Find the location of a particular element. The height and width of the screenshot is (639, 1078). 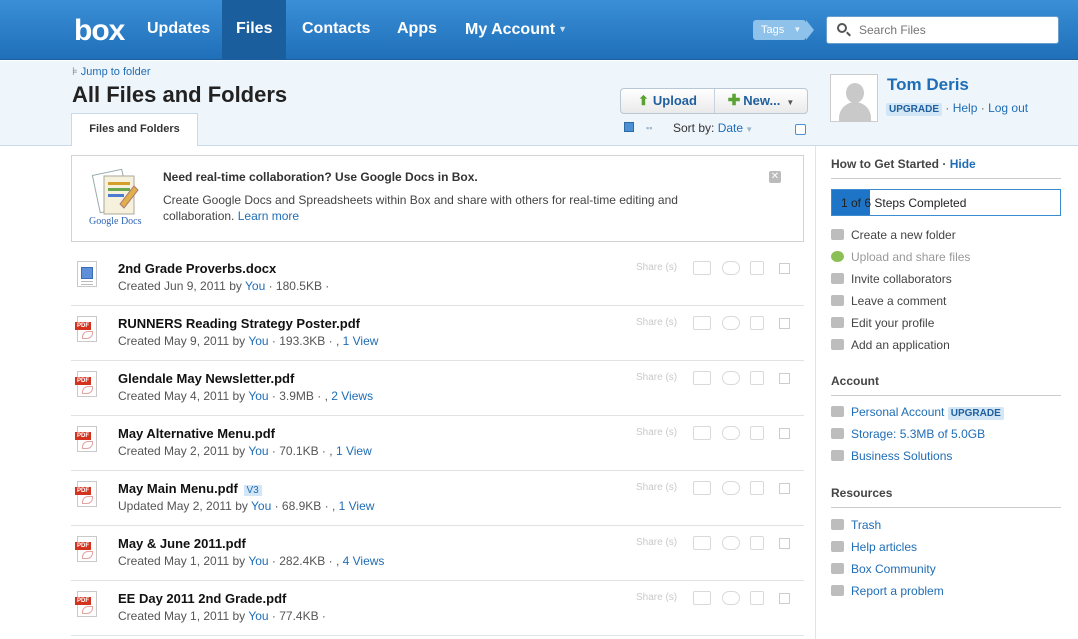

close-icon: ✕ is located at coordinates (775, 177).